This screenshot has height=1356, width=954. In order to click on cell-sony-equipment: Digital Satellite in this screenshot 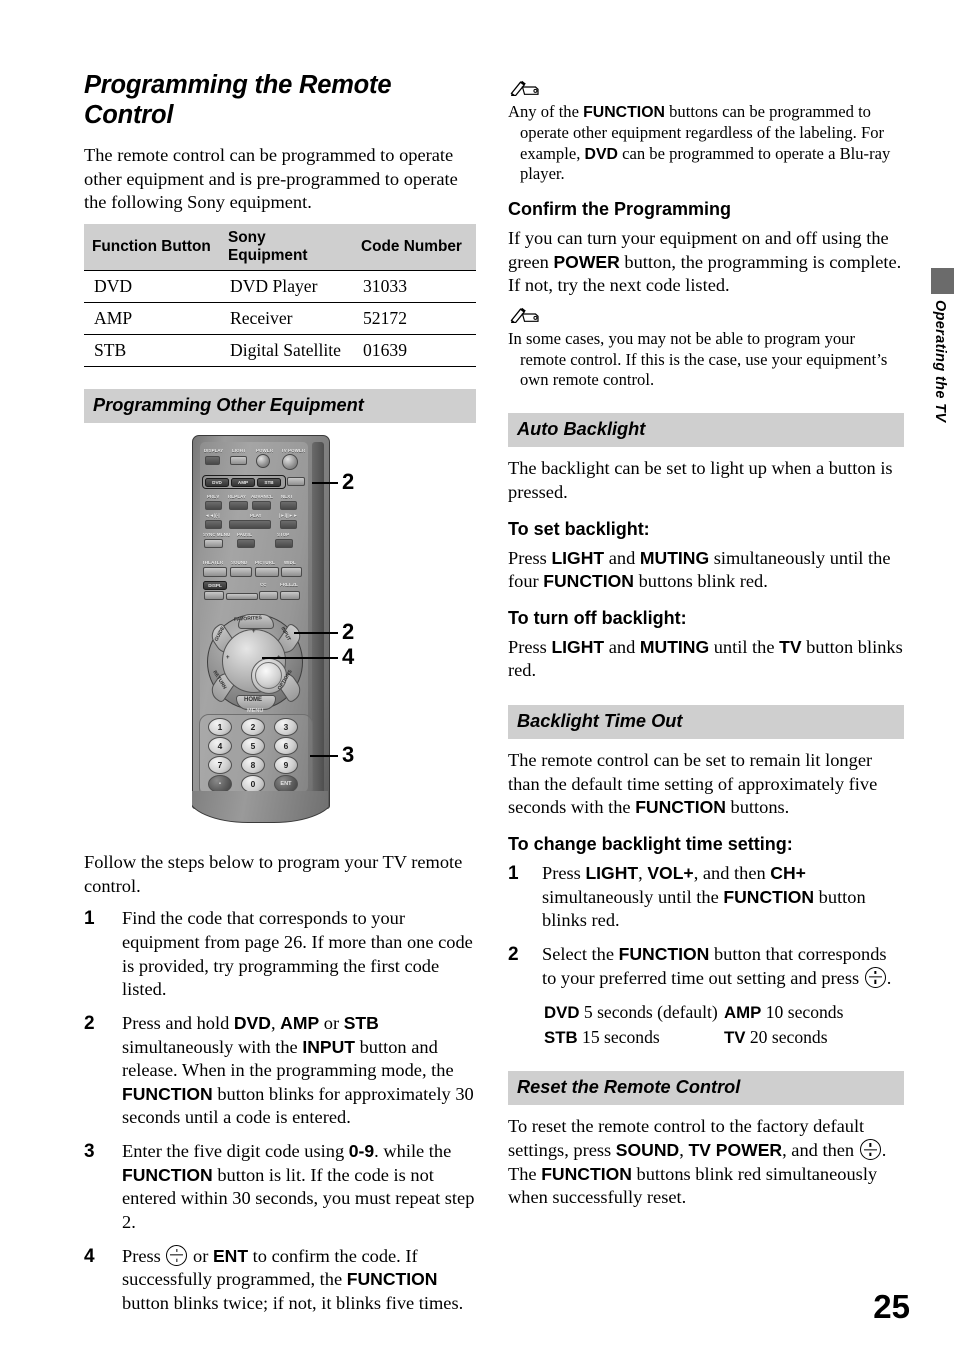, I will do `click(286, 351)`.